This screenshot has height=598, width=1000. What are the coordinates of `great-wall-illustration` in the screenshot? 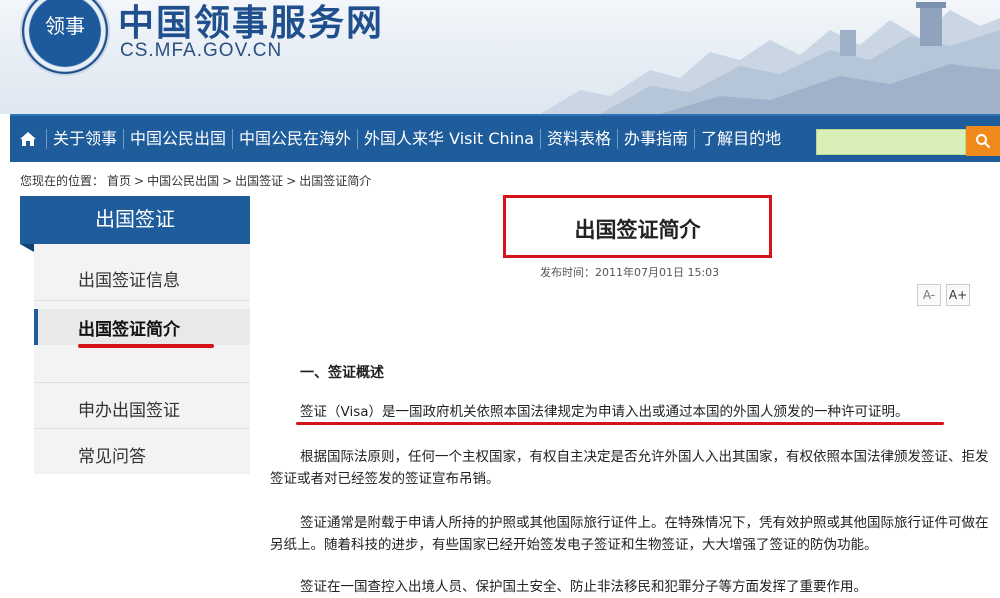 It's located at (770, 58).